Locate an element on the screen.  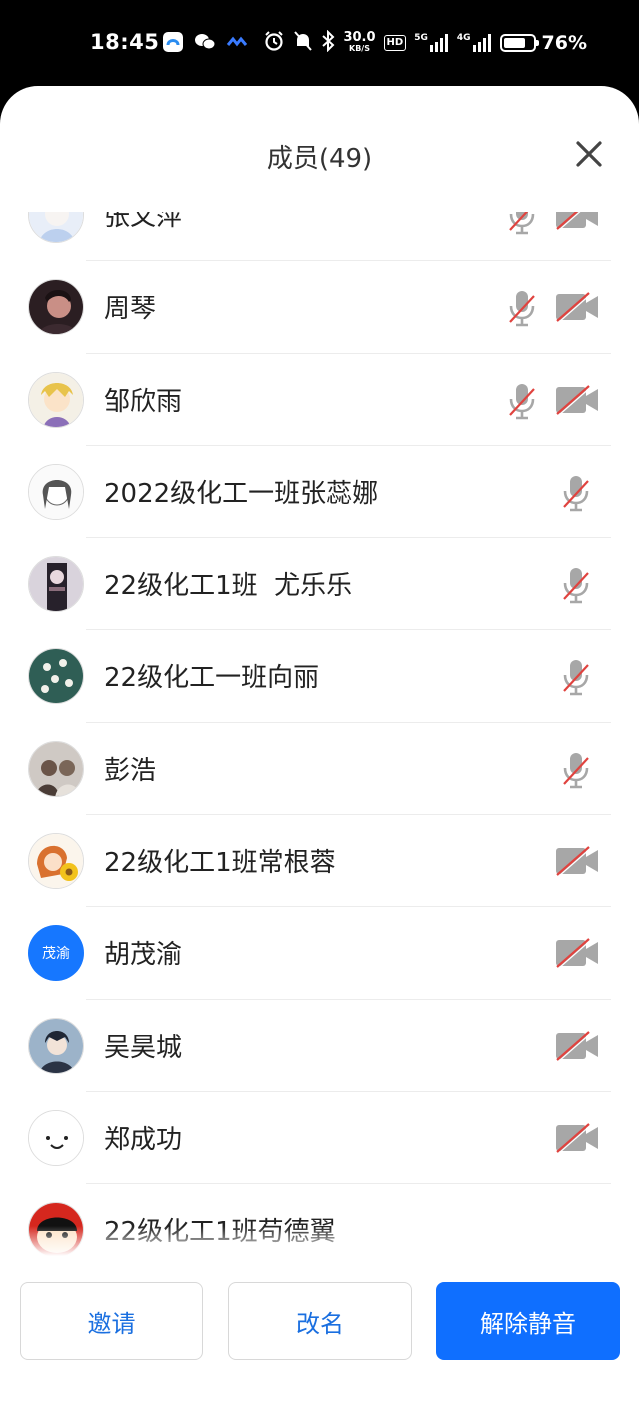
member-name: 邹欣雨 is located at coordinates (143, 401).